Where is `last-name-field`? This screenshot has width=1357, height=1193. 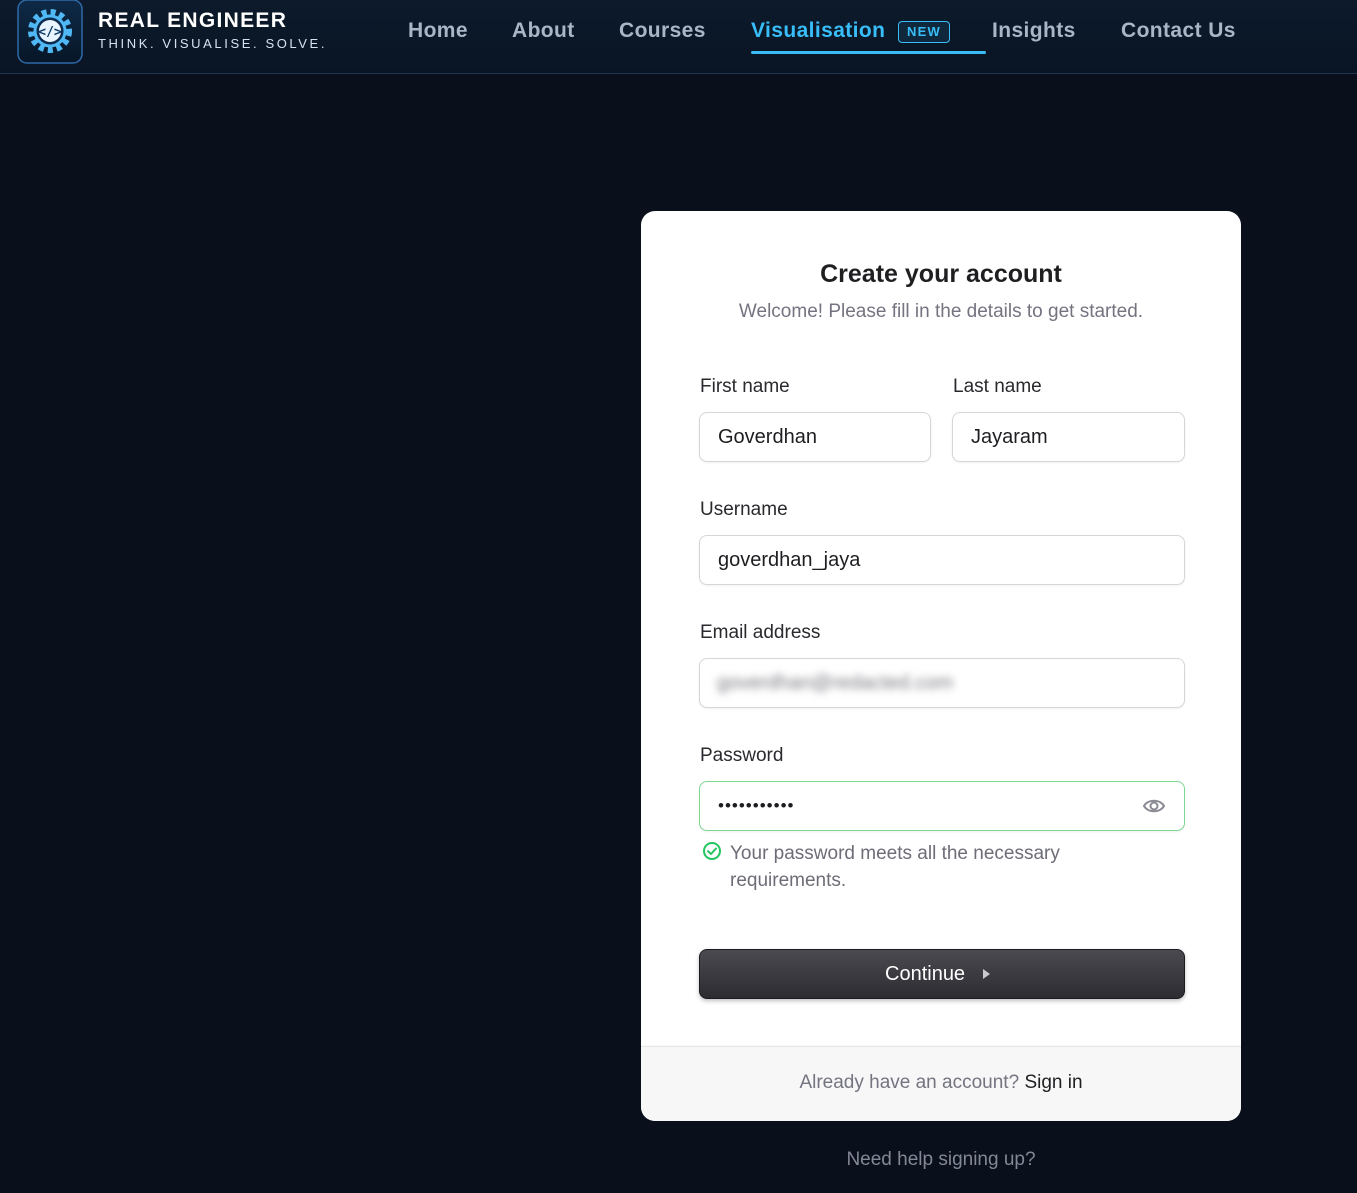
last-name-field is located at coordinates (1068, 437).